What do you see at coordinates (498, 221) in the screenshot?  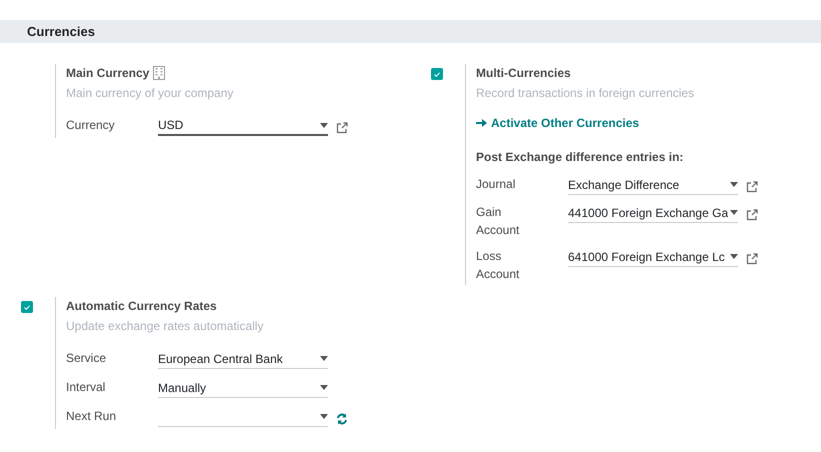 I see `field-label: Gain Account` at bounding box center [498, 221].